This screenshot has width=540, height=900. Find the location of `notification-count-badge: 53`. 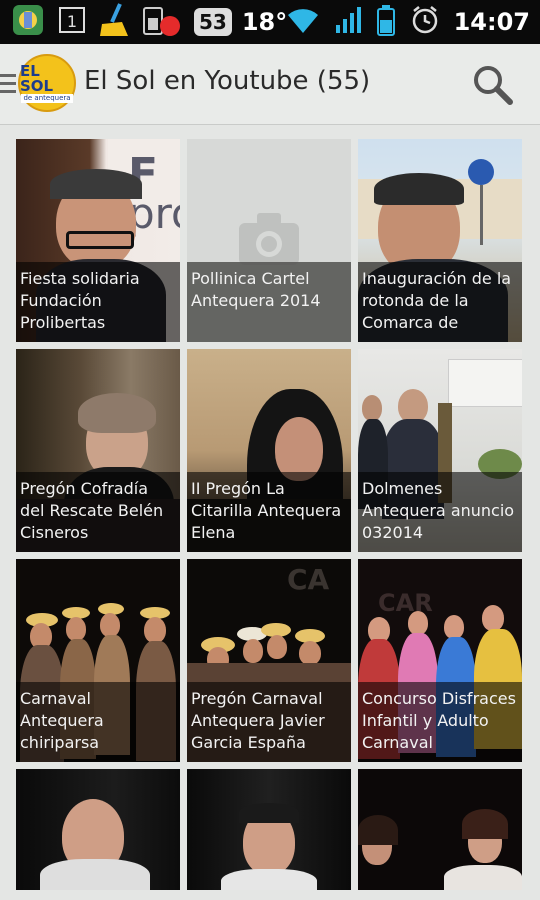

notification-count-badge: 53 is located at coordinates (213, 22).